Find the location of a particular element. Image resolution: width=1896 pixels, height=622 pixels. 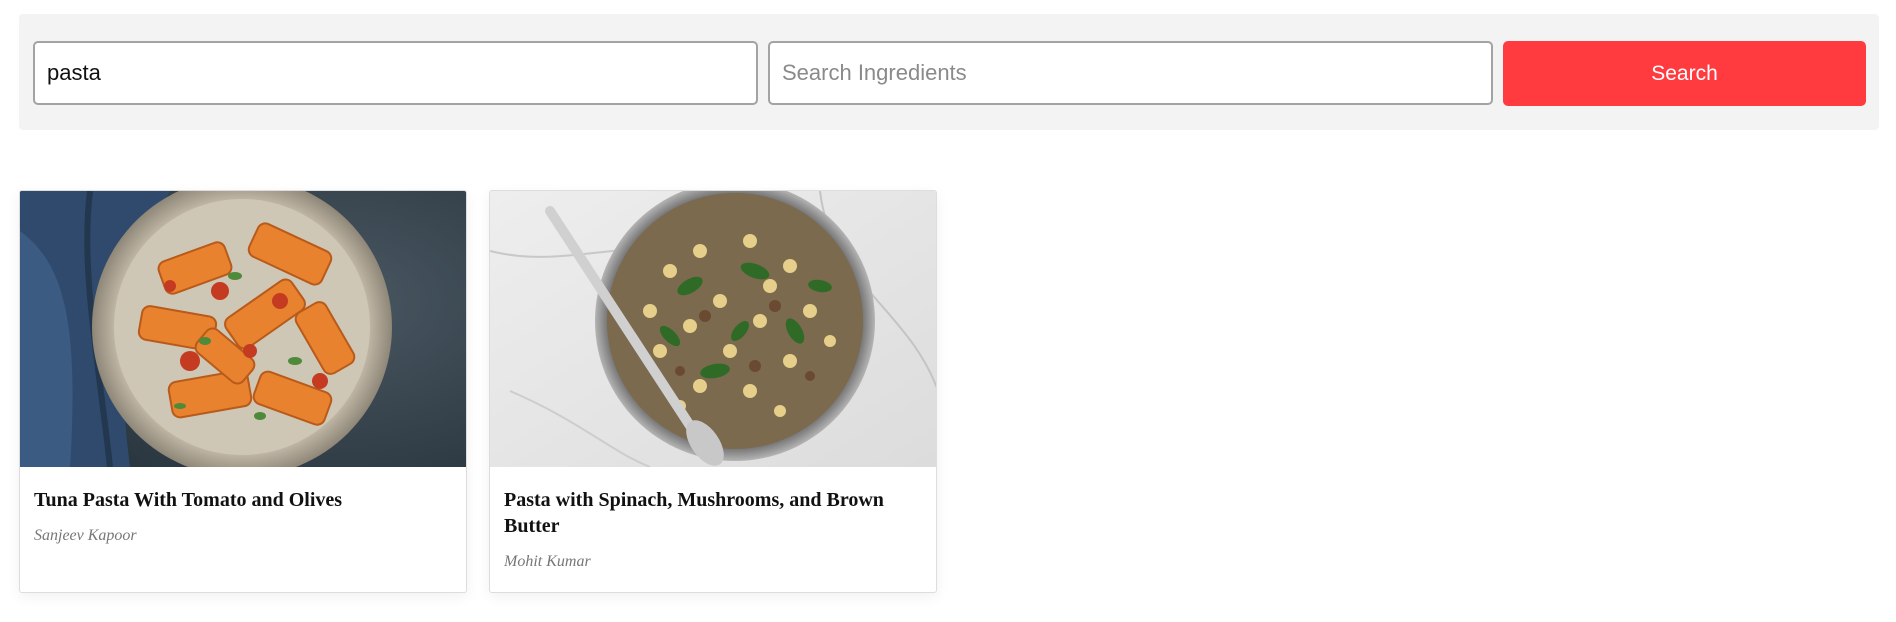

recipe-search-input is located at coordinates (395, 73).